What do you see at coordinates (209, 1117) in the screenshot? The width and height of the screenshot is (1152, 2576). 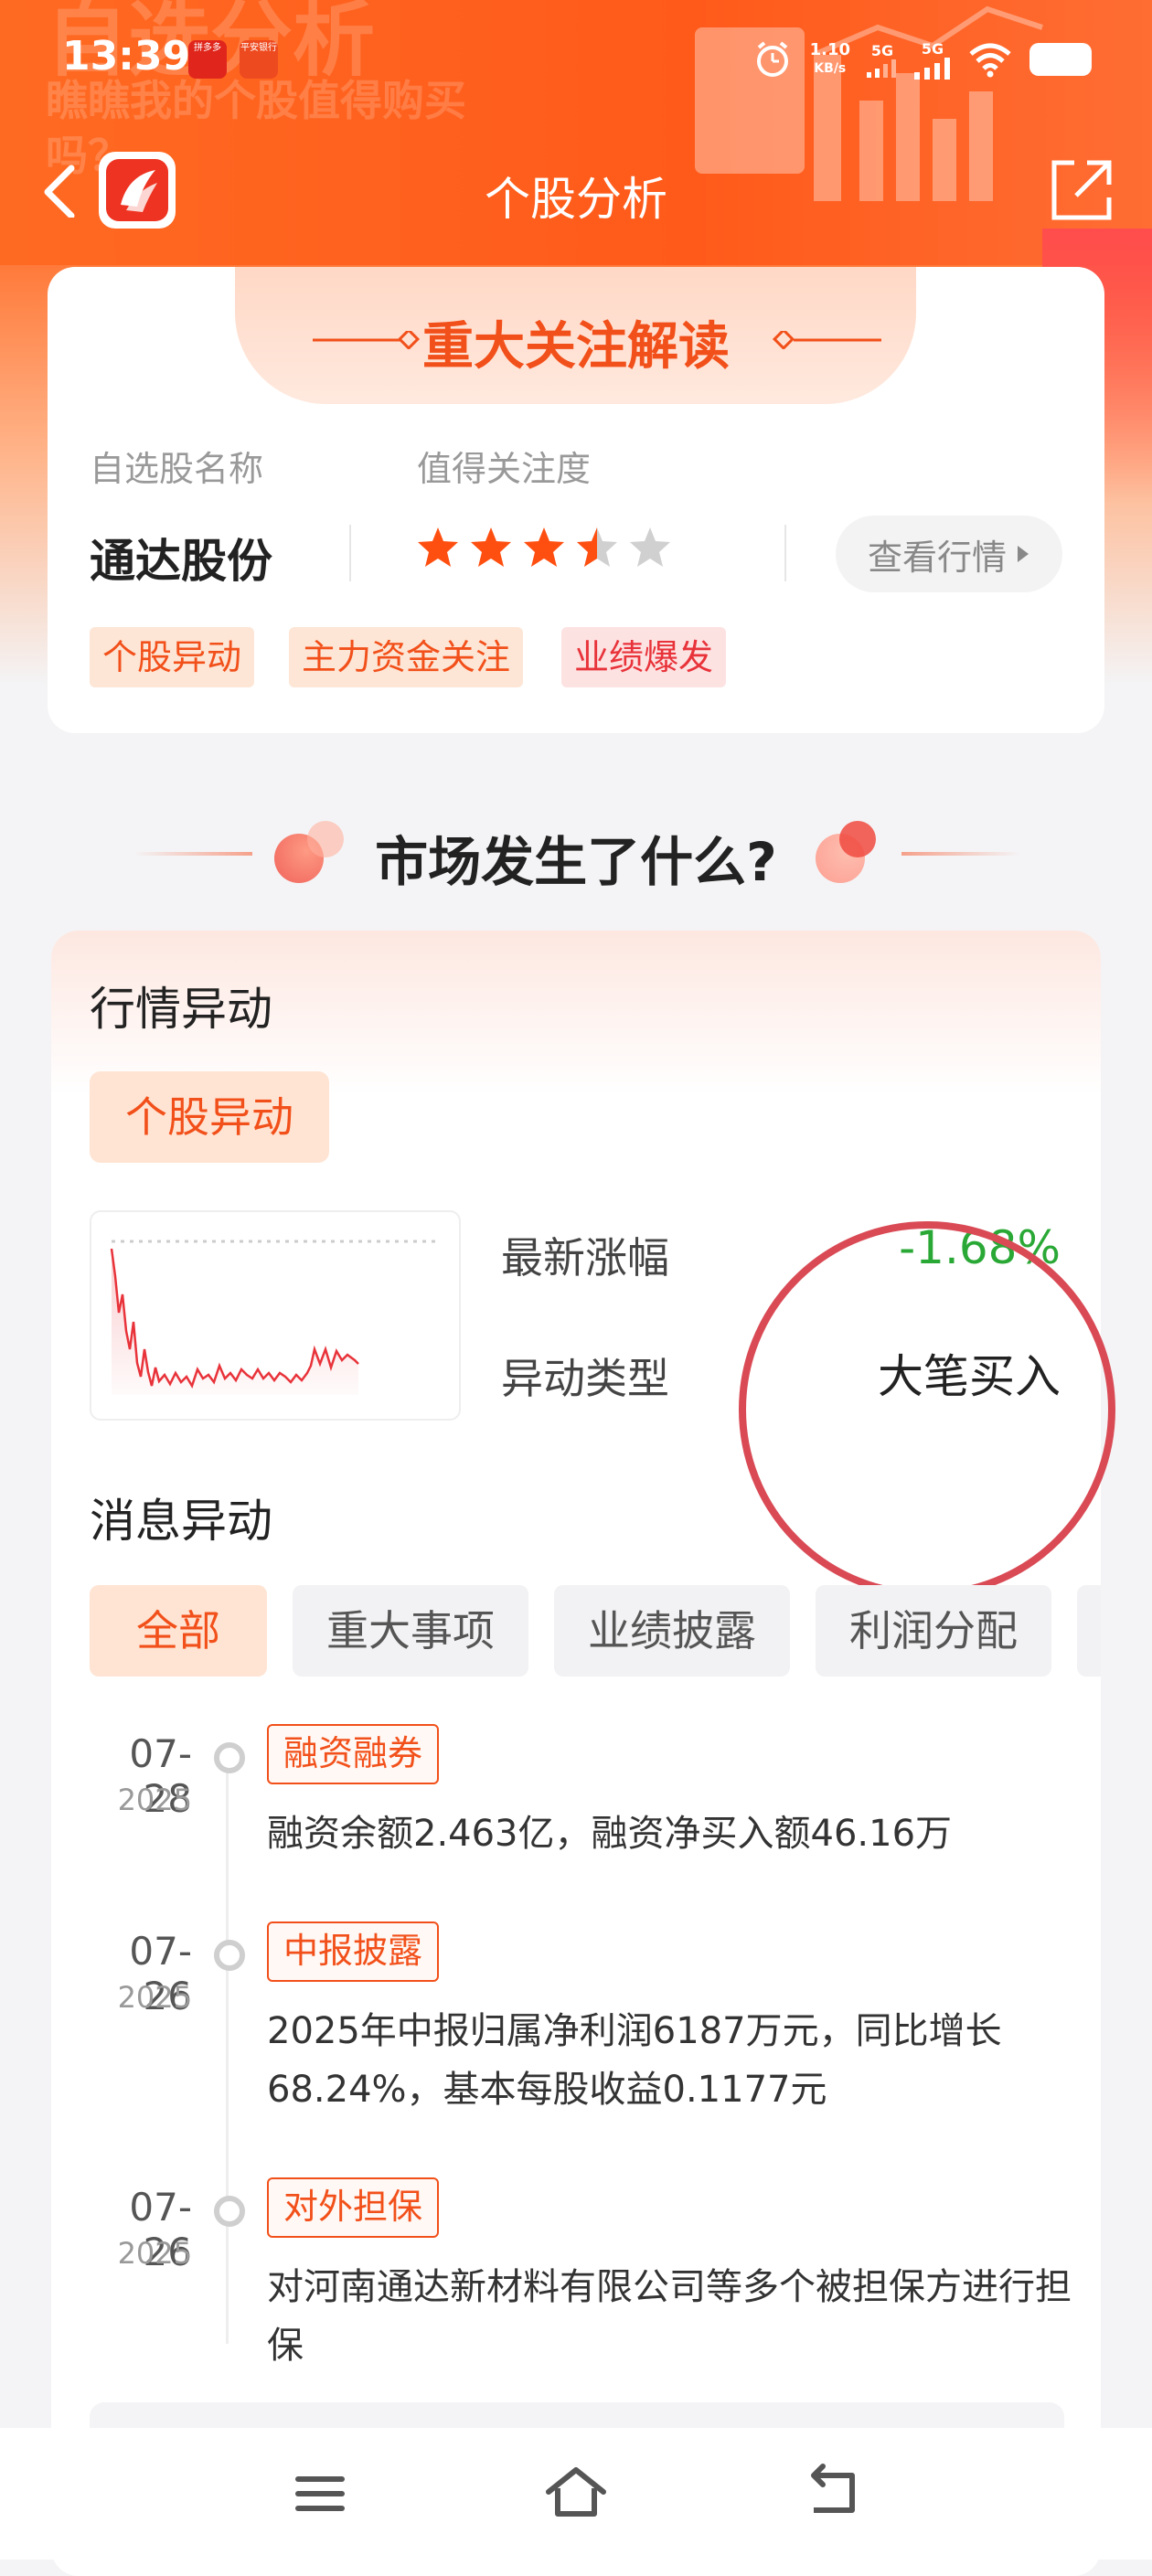 I see `quote-anomaly-tag: 个股异动` at bounding box center [209, 1117].